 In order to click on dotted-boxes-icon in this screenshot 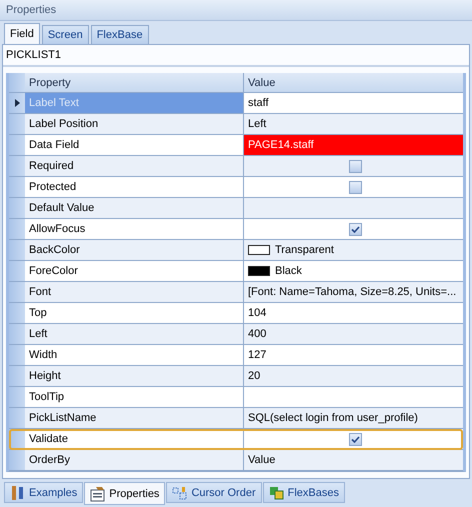, I will do `click(180, 492)`.